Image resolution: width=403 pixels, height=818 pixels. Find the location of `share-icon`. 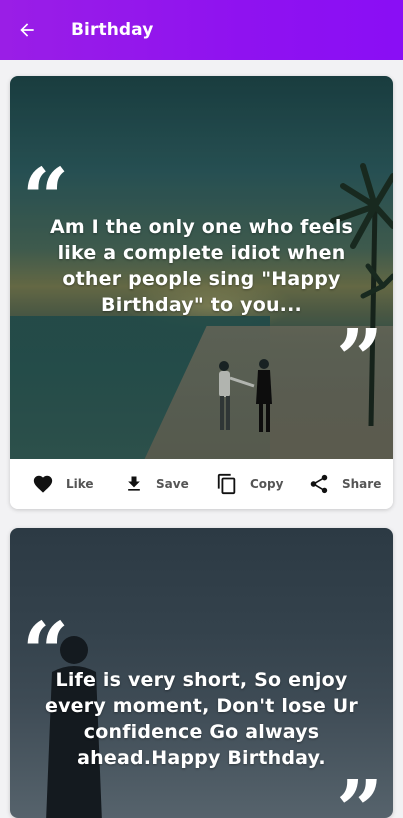

share-icon is located at coordinates (319, 484).